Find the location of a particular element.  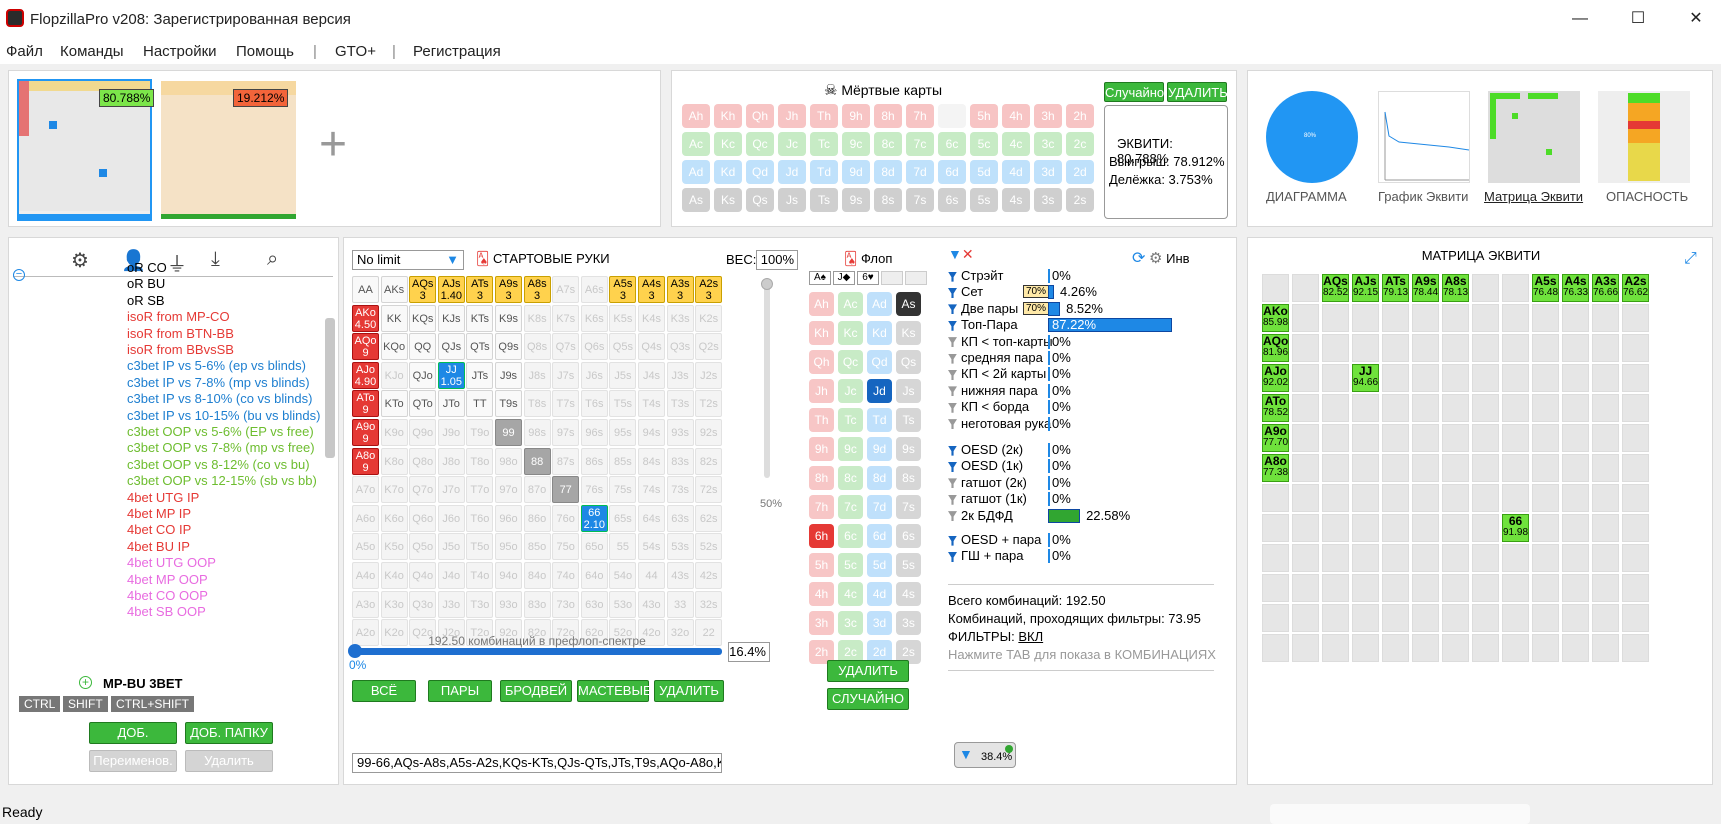

search-icon: ⌕ is located at coordinates (272, 259).